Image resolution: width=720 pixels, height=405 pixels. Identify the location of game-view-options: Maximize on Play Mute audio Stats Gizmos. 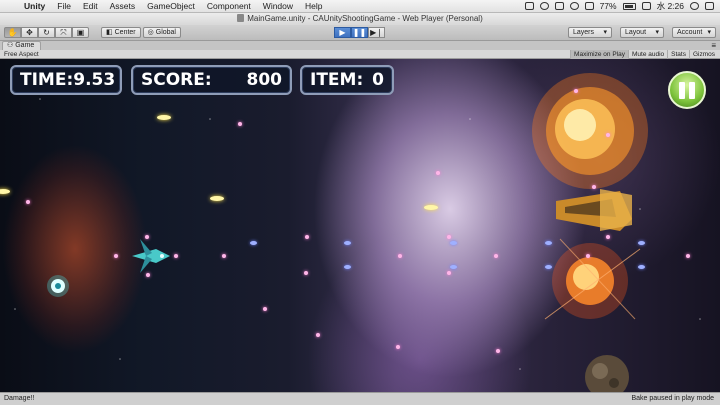
(644, 54).